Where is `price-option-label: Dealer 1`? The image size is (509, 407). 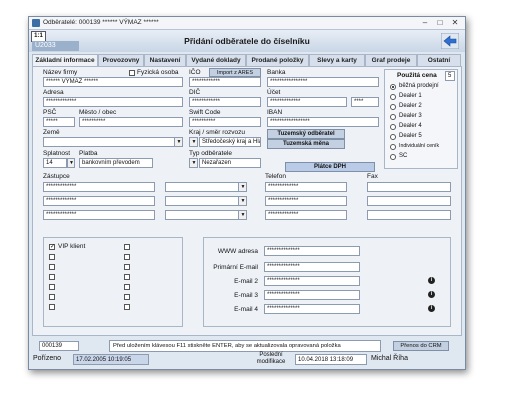 price-option-label: Dealer 1 is located at coordinates (410, 96).